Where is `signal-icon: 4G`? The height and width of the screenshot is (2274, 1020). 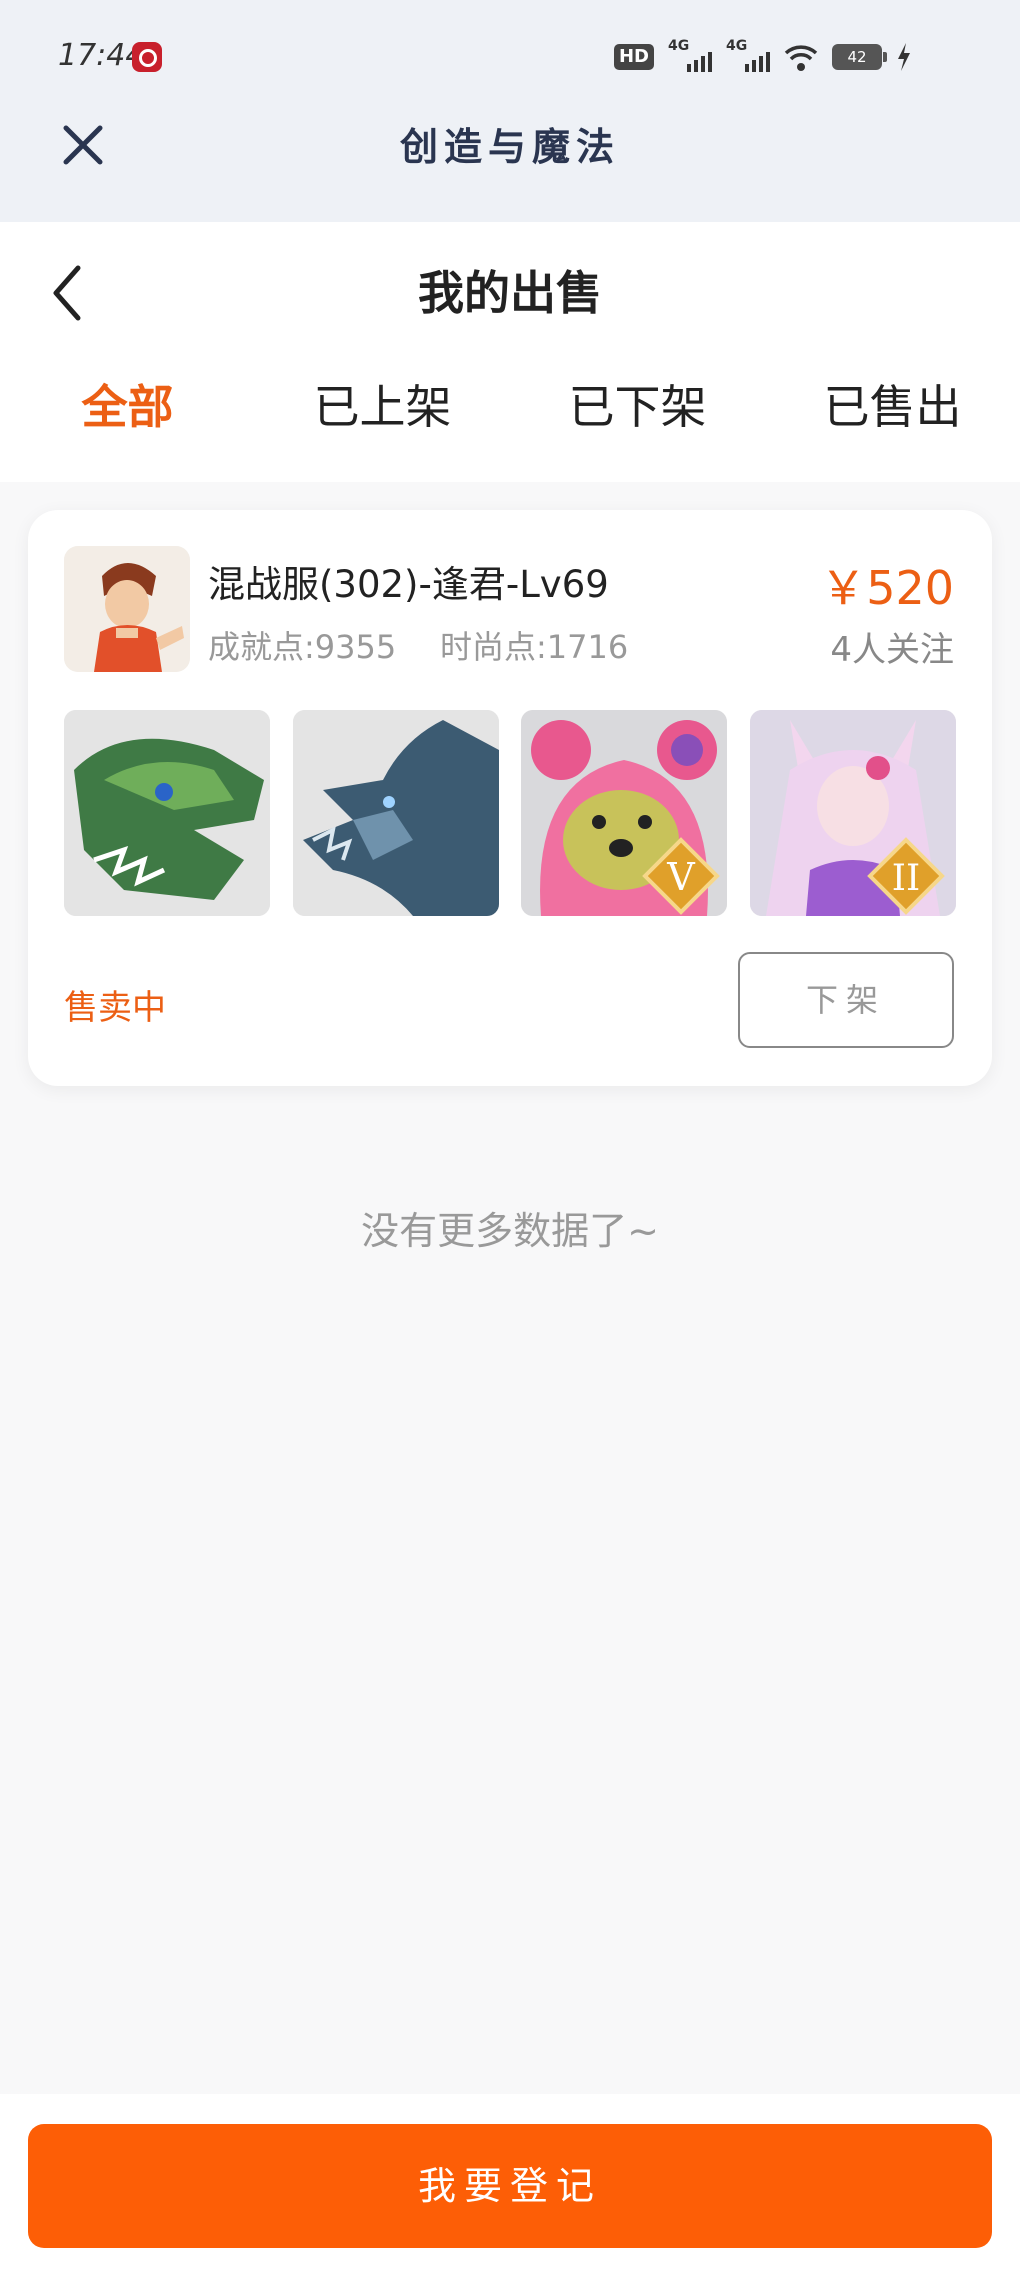
signal-icon: 4G is located at coordinates (690, 55).